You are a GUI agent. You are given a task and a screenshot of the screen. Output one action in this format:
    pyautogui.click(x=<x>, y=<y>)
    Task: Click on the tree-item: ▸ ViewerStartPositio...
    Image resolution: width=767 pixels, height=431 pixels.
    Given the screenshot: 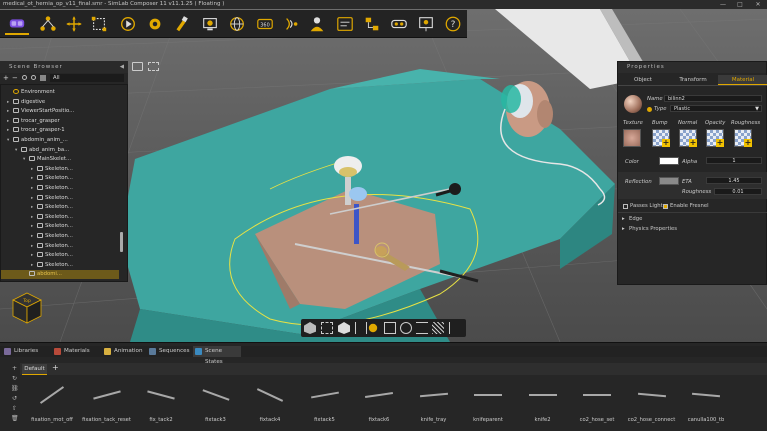 What is the action you would take?
    pyautogui.click(x=60, y=111)
    